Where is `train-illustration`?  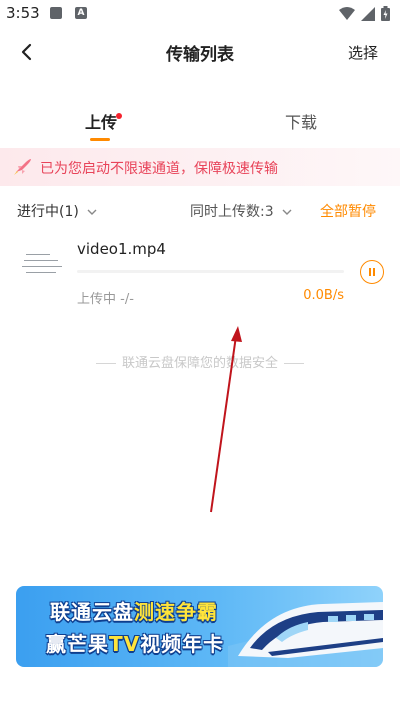
train-illustration is located at coordinates (305, 634).